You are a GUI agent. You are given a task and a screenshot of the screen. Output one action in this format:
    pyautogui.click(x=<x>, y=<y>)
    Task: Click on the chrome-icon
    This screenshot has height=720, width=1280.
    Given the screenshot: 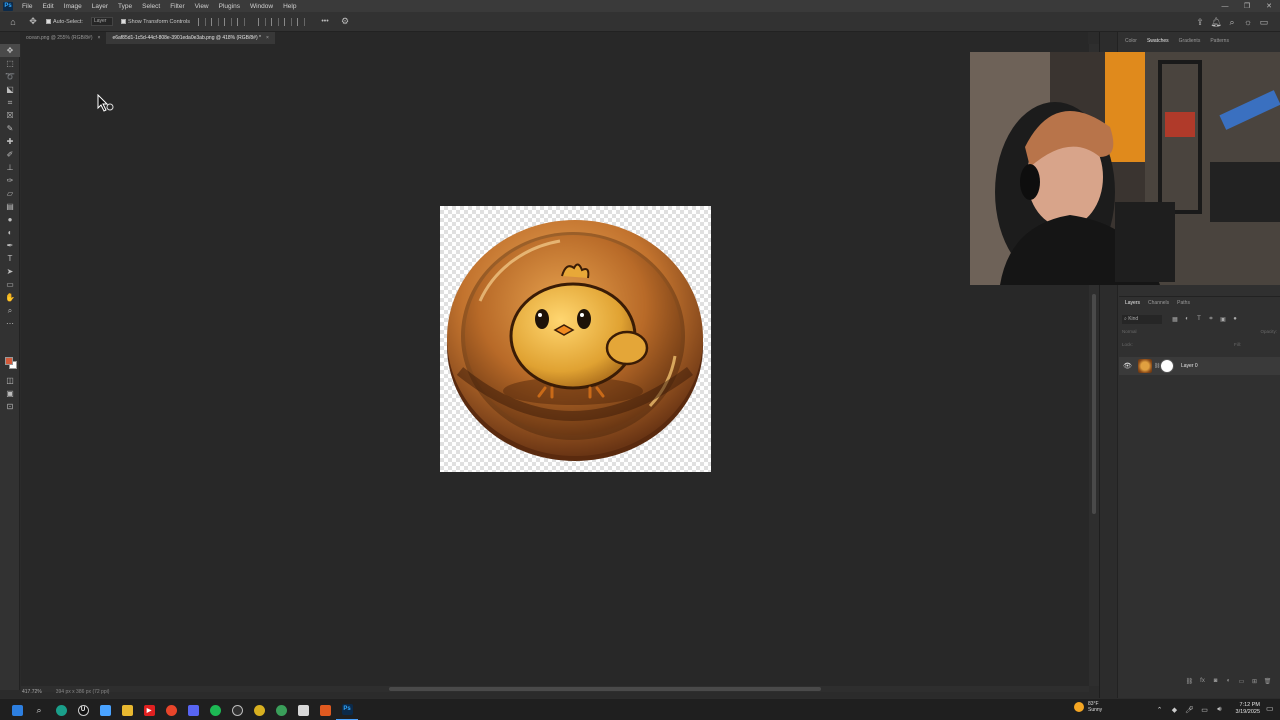 What is the action you would take?
    pyautogui.click(x=171, y=709)
    